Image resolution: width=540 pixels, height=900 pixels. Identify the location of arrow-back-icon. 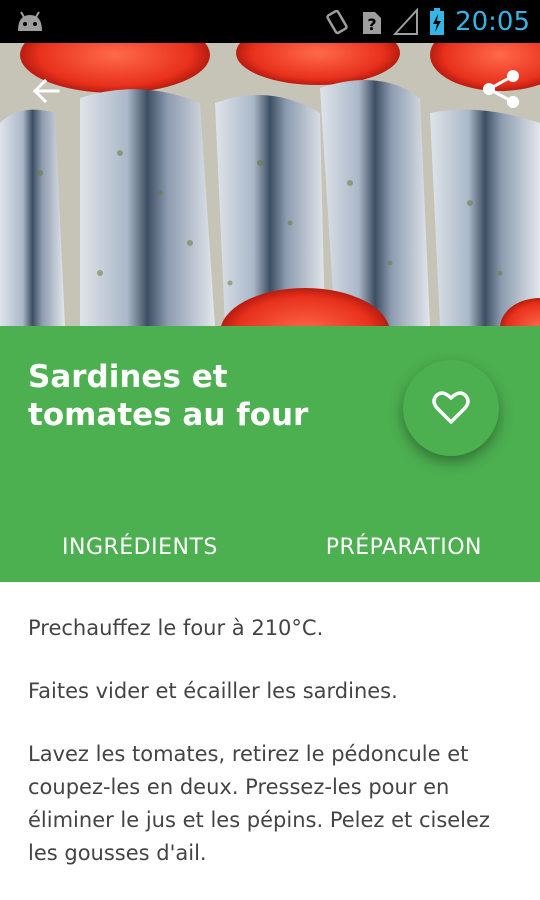
(46, 91).